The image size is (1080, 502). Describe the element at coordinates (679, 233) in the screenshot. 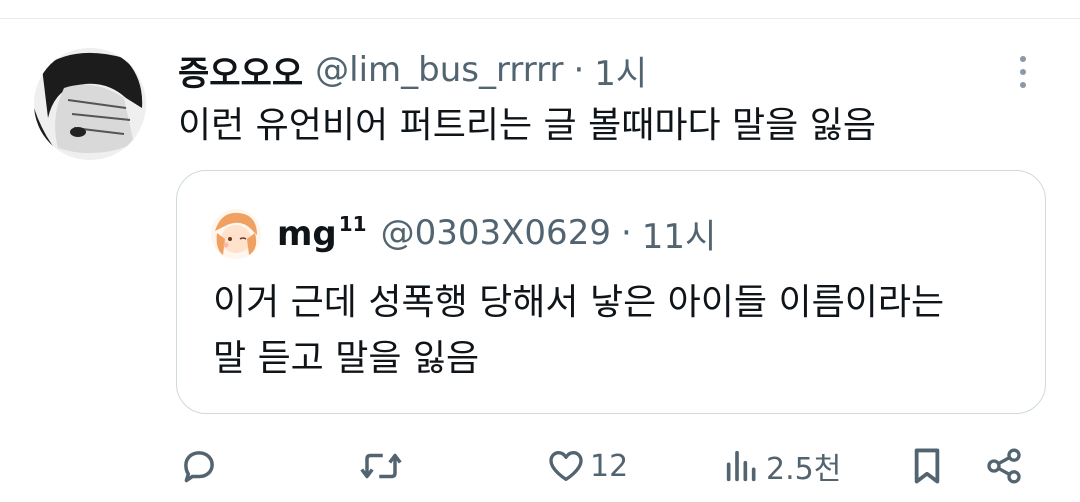

I see `quoted-timestamp: 11시` at that location.